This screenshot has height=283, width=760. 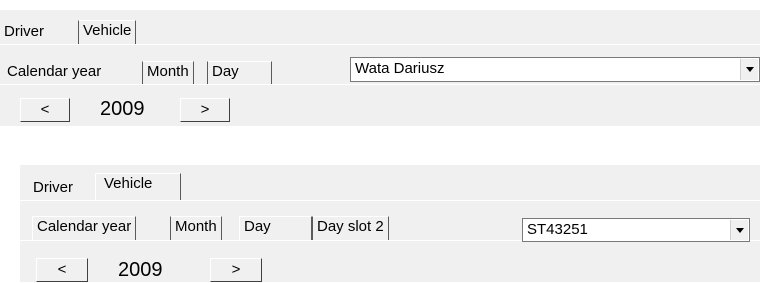 What do you see at coordinates (636, 230) in the screenshot?
I see `vehicle-select: ST43251` at bounding box center [636, 230].